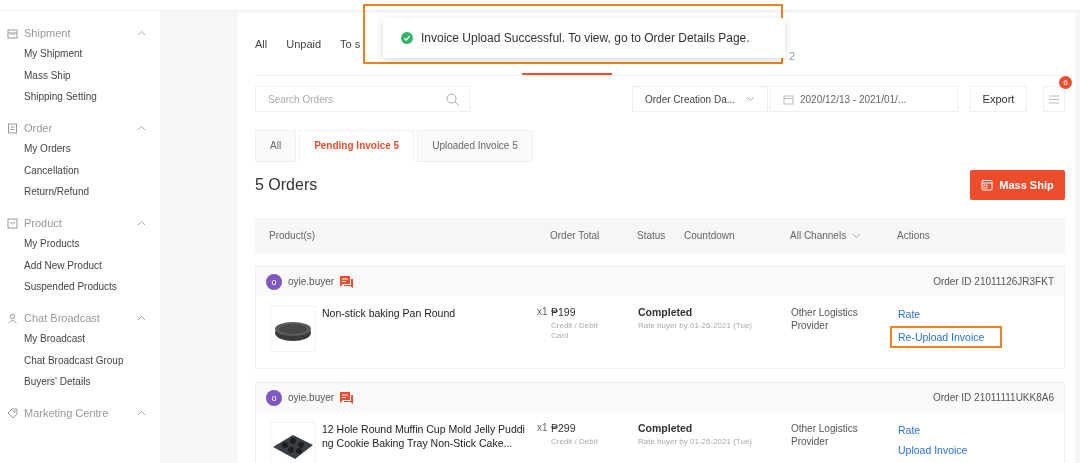 Image resolution: width=1080 pixels, height=463 pixels. Describe the element at coordinates (564, 312) in the screenshot. I see `order-total: ₱199` at that location.